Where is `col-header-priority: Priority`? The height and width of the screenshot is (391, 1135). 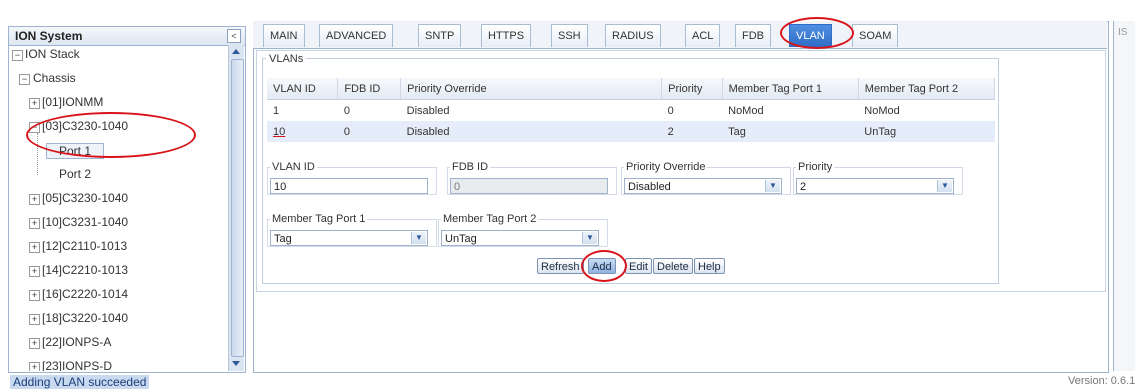 col-header-priority: Priority is located at coordinates (692, 89).